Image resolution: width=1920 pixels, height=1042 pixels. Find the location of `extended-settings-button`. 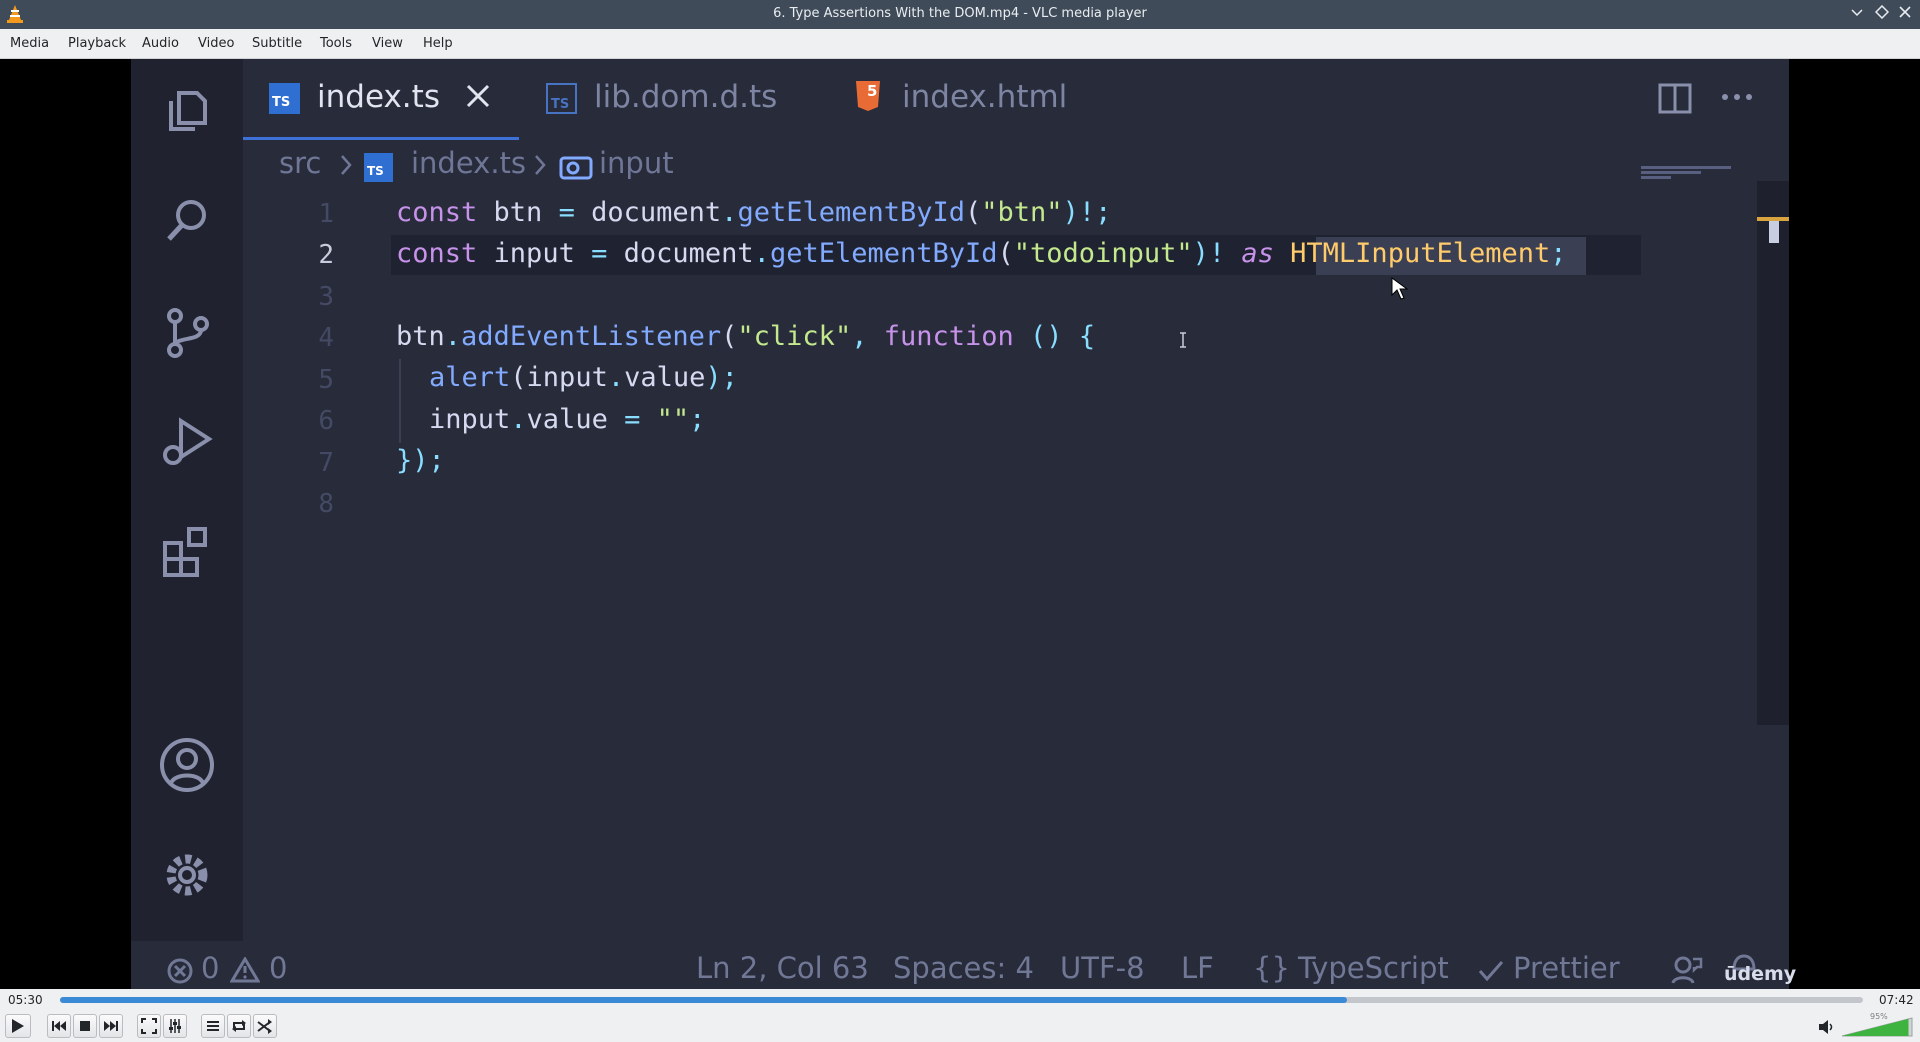

extended-settings-button is located at coordinates (175, 1026).